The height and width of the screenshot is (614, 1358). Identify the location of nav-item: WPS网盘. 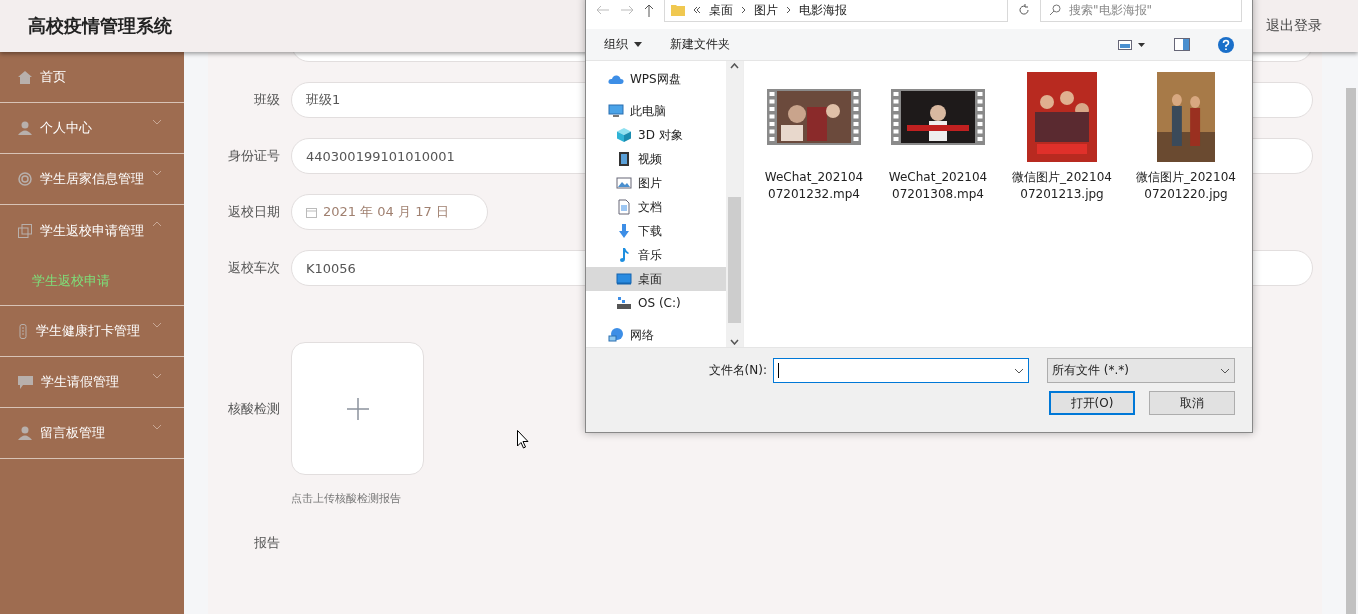
(656, 79).